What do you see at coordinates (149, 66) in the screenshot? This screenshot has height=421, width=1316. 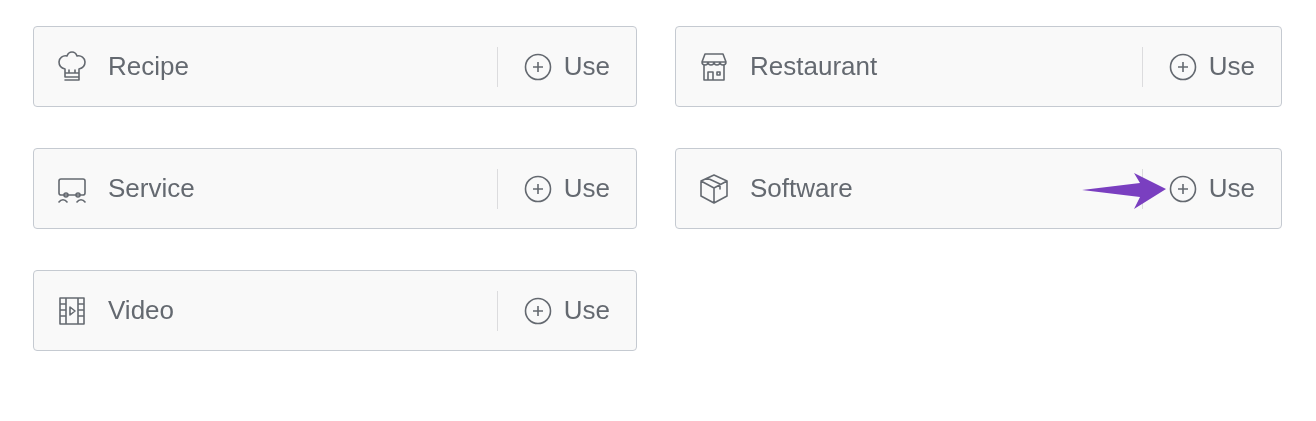 I see `schema-label: Recipe` at bounding box center [149, 66].